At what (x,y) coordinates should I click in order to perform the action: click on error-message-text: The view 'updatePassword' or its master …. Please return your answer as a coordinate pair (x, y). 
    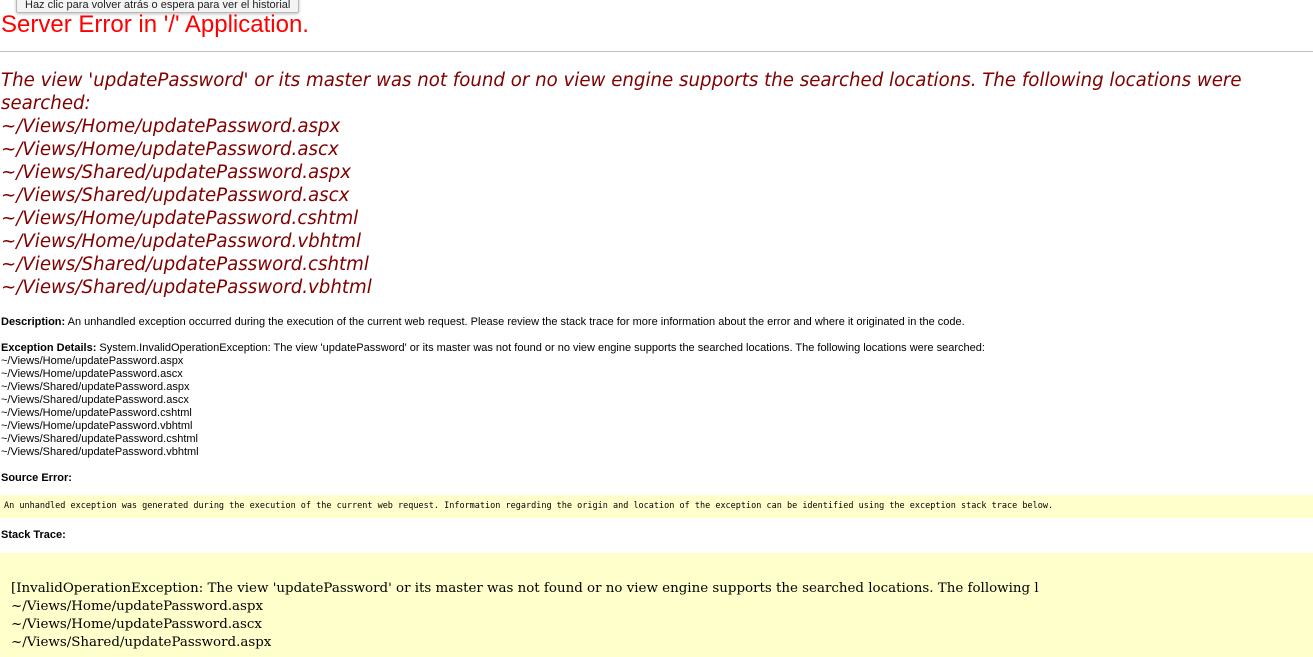
    Looking at the image, I should click on (621, 92).